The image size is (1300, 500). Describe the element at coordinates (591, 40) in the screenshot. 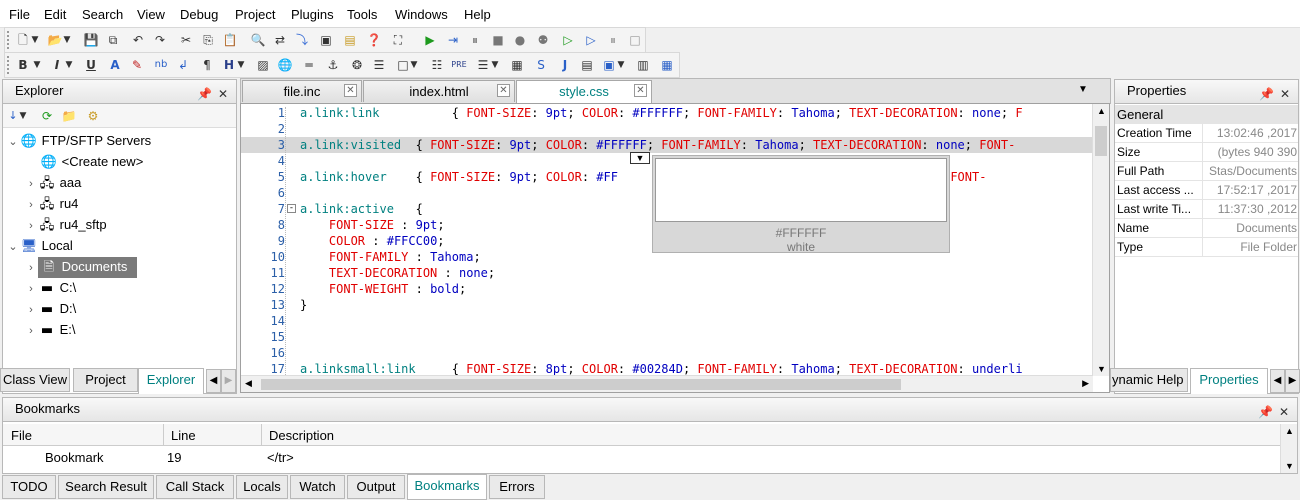

I see `step-over-icon: ▷` at that location.